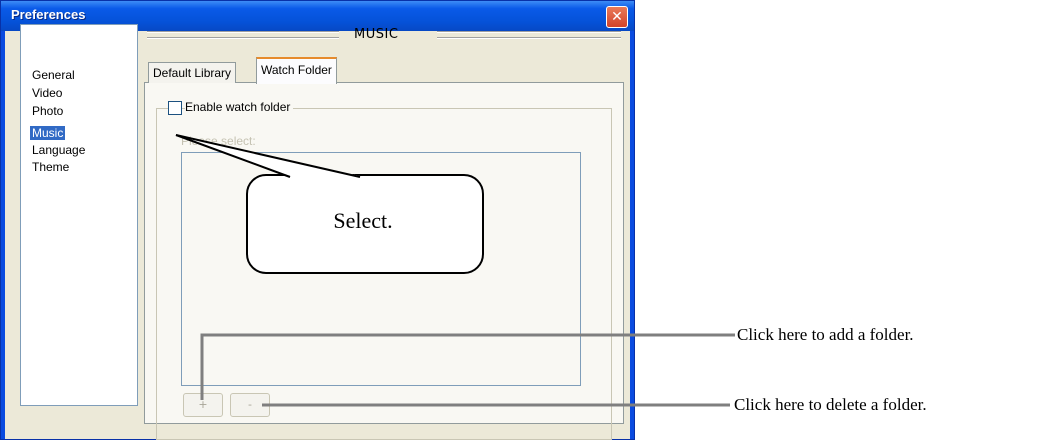 This screenshot has width=1052, height=440. I want to click on annotation-delete-folder: Click here to delete a folder., so click(830, 404).